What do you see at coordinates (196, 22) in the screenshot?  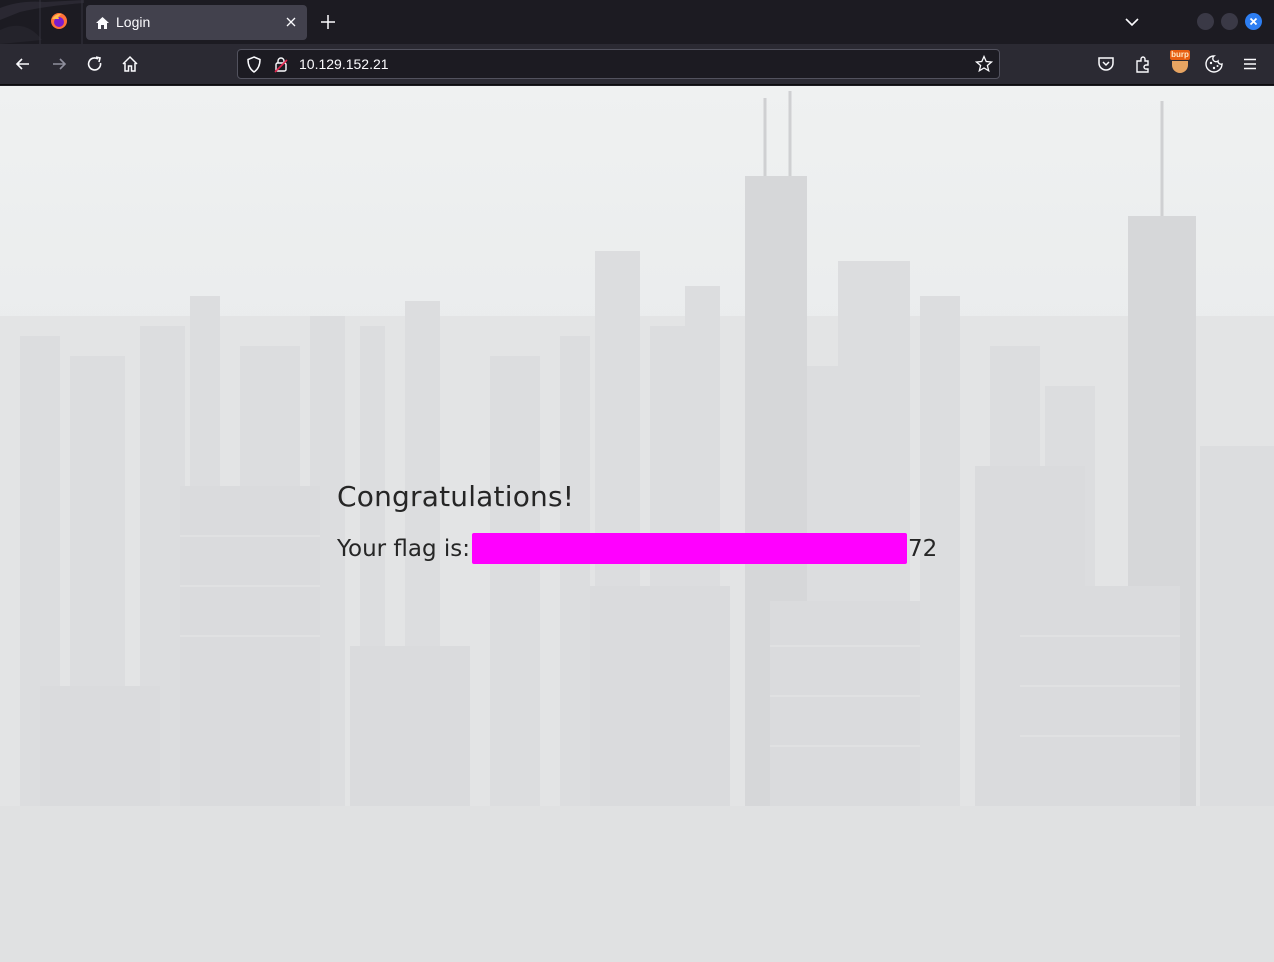 I see `tab-login: Login` at bounding box center [196, 22].